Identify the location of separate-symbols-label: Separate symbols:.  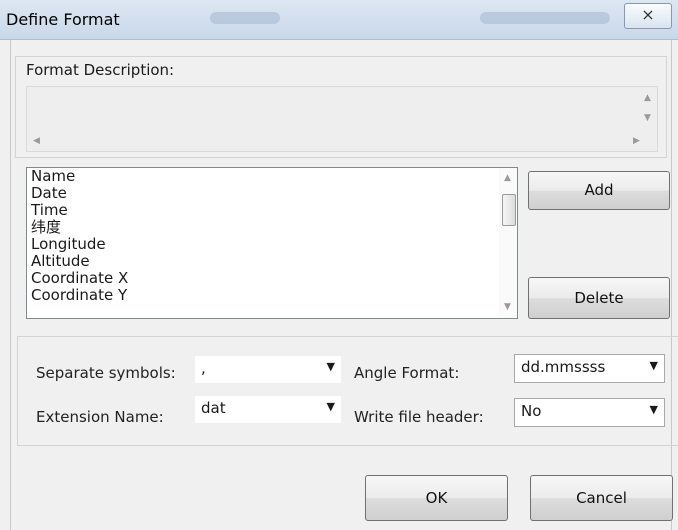
(106, 373).